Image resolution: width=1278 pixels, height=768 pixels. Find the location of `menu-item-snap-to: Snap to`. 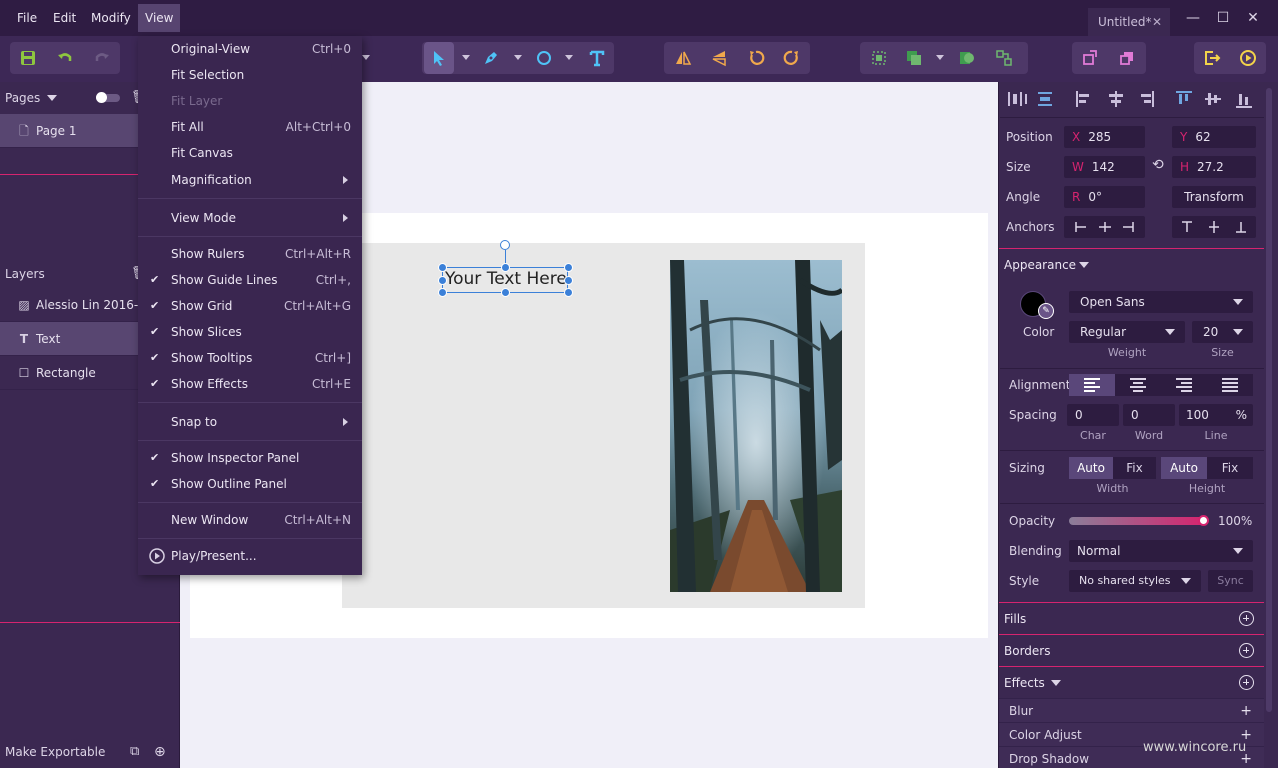

menu-item-snap-to: Snap to is located at coordinates (250, 422).